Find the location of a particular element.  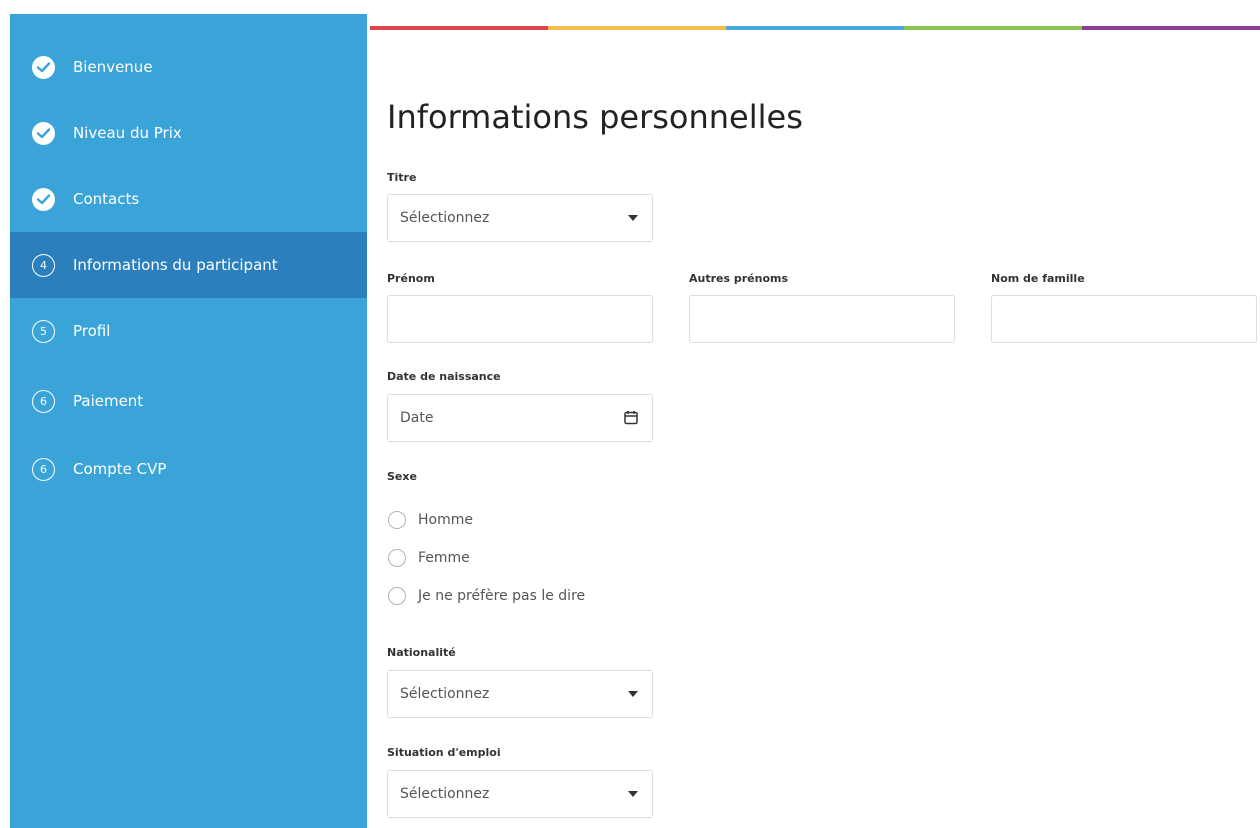

nationalite-select: Sélectionnez is located at coordinates (520, 694).